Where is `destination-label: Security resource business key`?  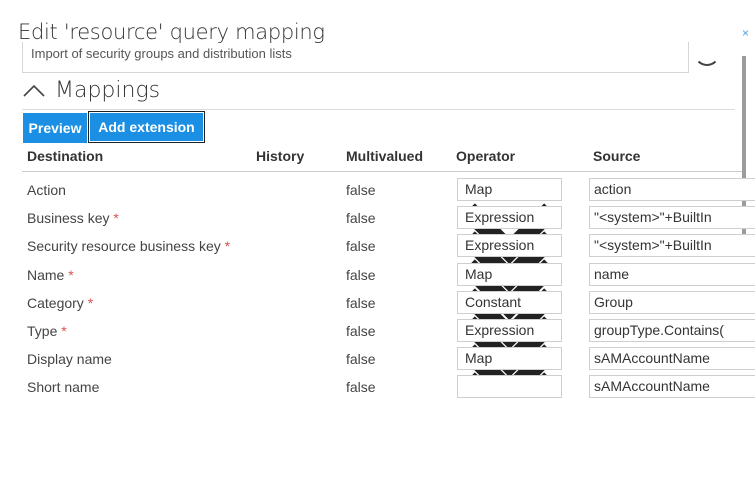
destination-label: Security resource business key is located at coordinates (124, 246).